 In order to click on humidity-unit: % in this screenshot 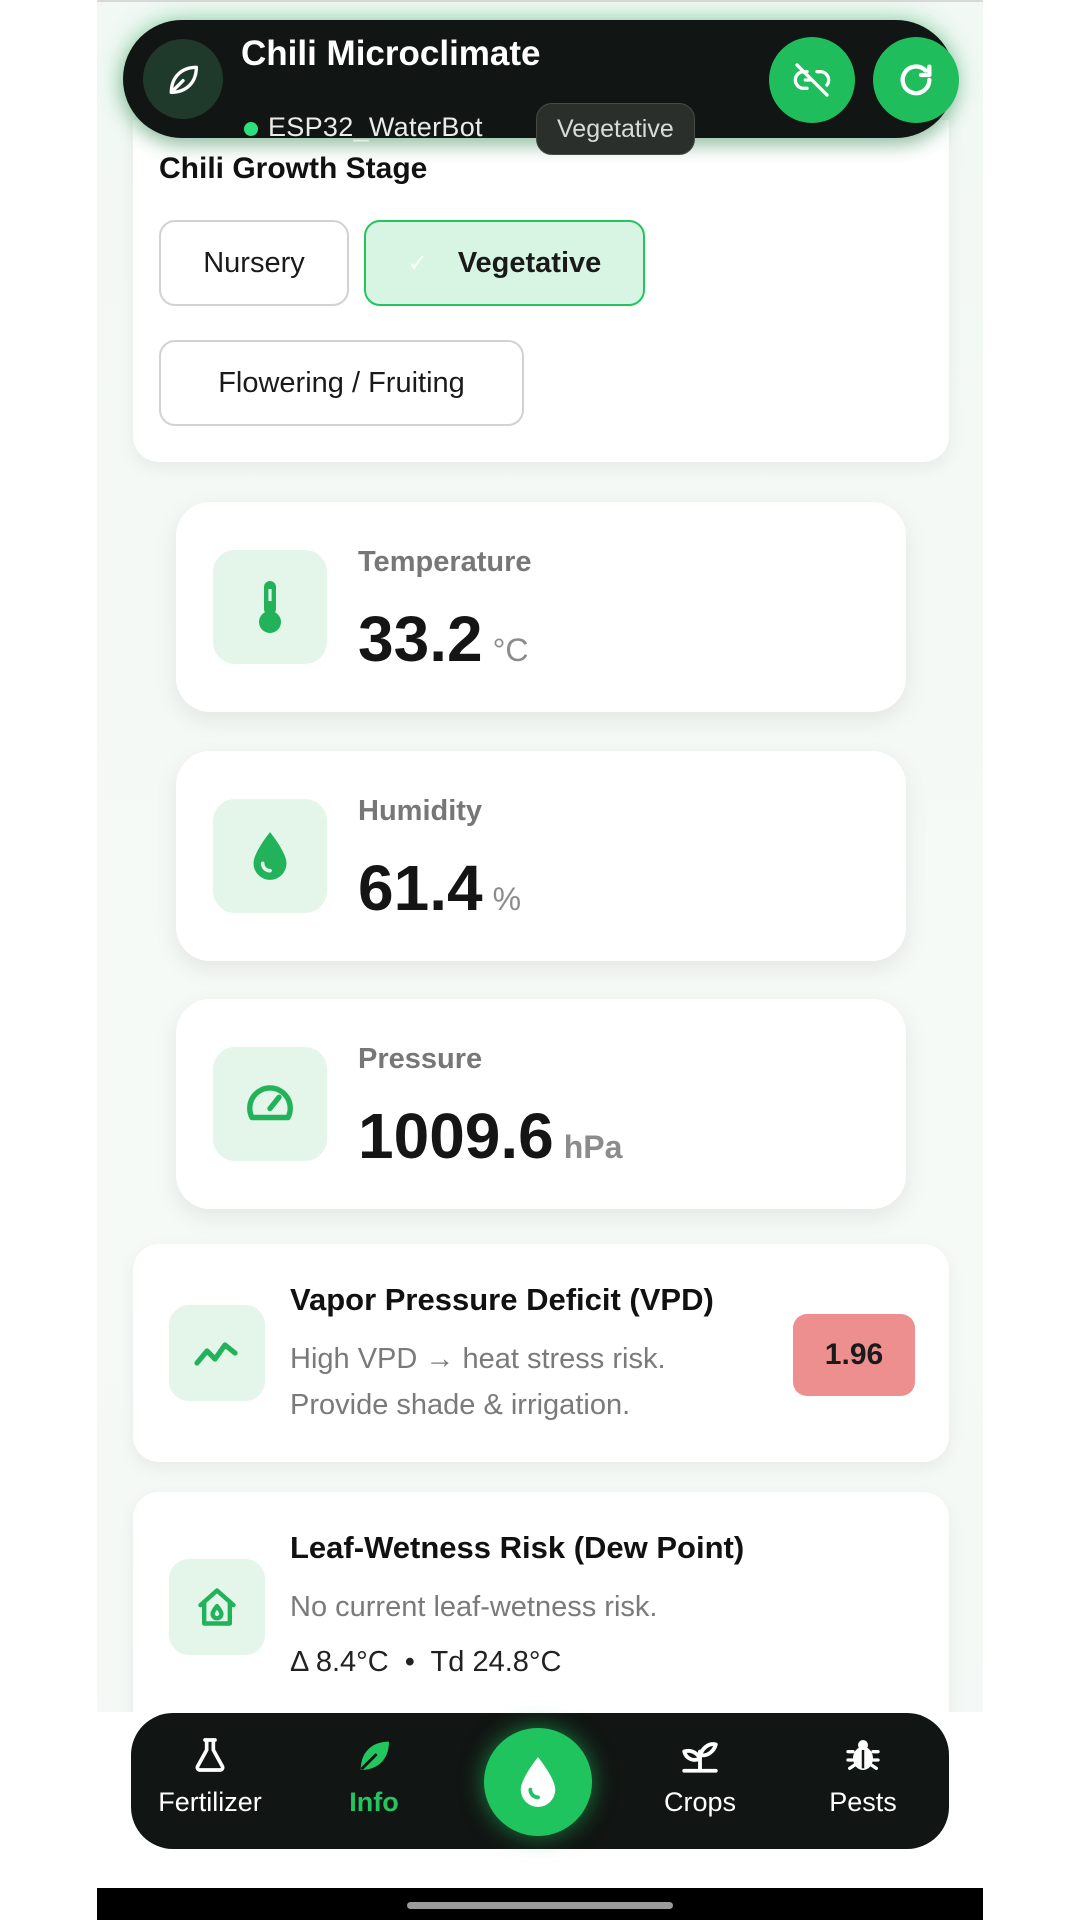, I will do `click(507, 899)`.